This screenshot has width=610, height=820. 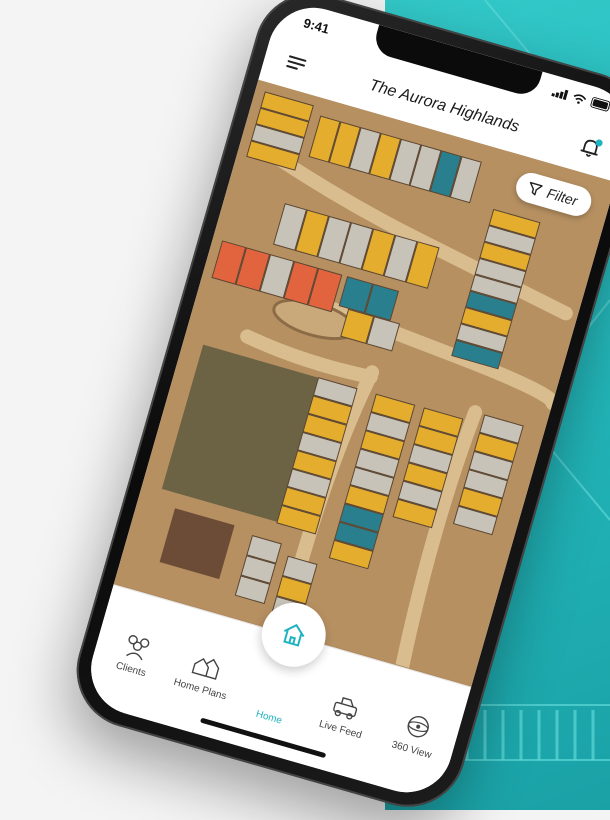 I want to click on hamburger-menu-icon, so click(x=296, y=62).